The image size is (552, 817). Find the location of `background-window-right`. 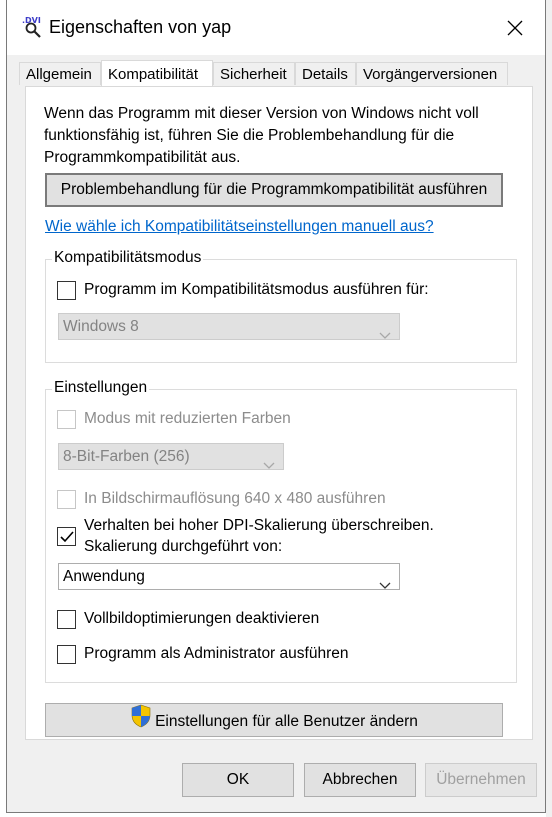

background-window-right is located at coordinates (549, 408).